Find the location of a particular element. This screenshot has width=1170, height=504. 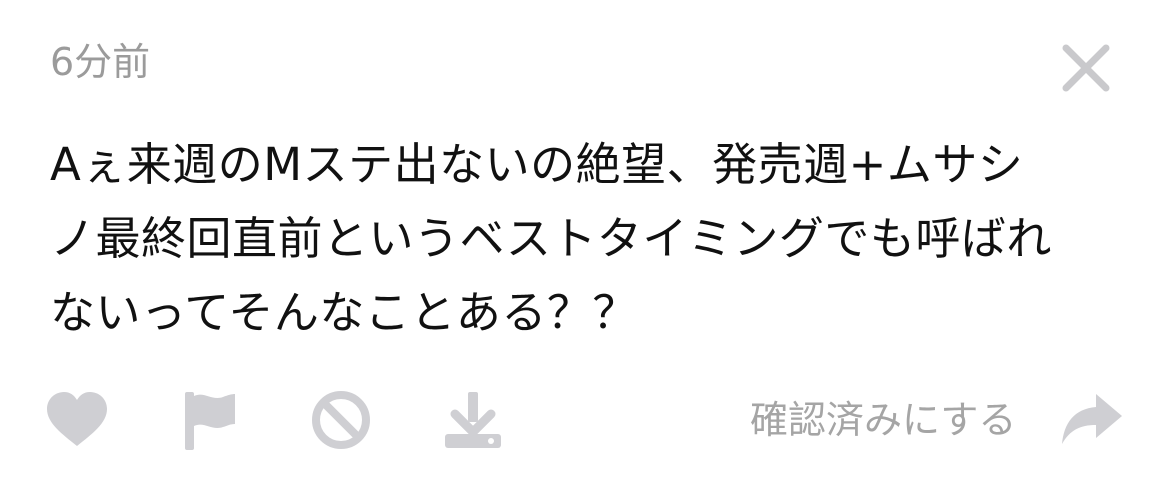

mark-as-read-button: 確認済みにする is located at coordinates (883, 420).